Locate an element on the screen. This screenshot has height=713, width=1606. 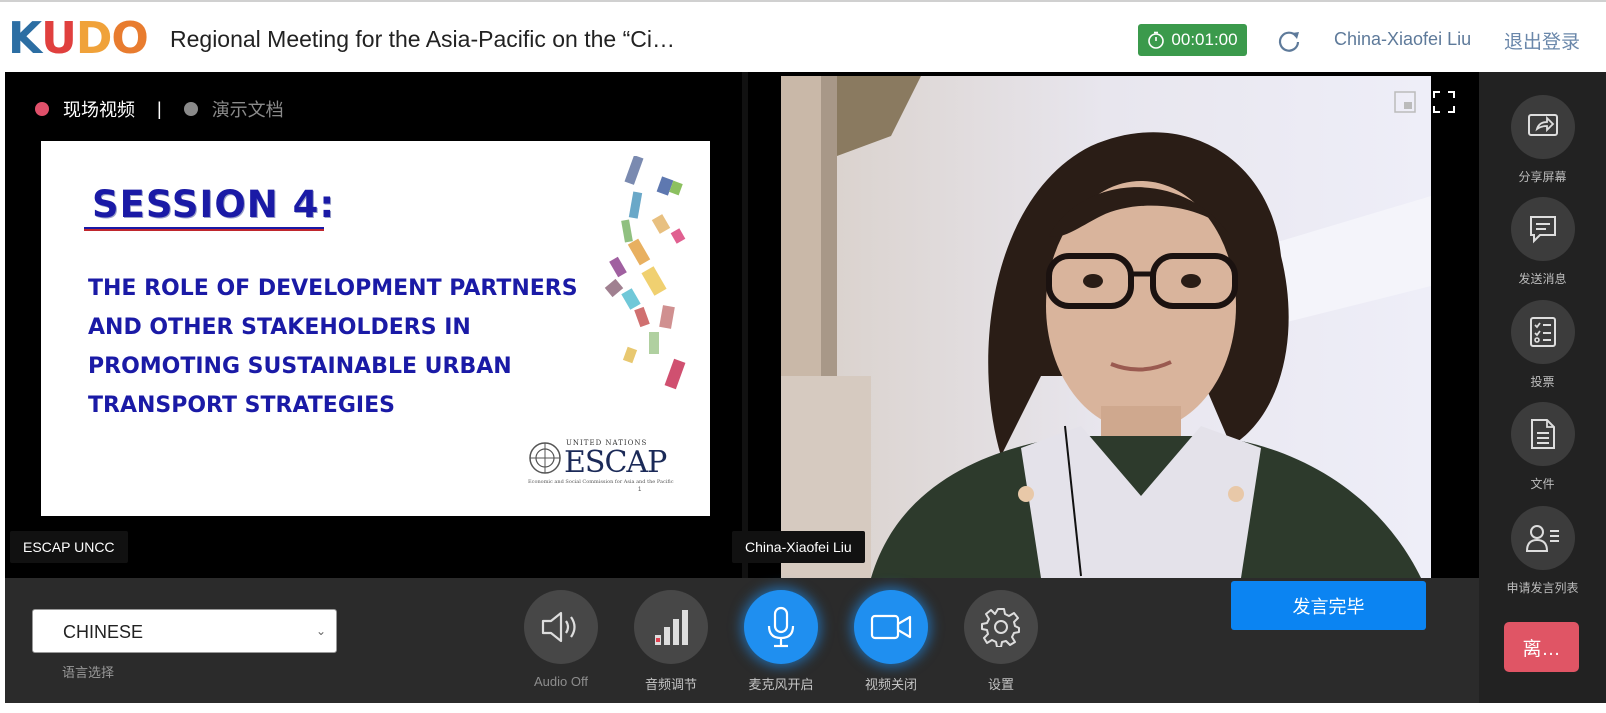
timer-badge: 00:01:00 is located at coordinates (1192, 40).